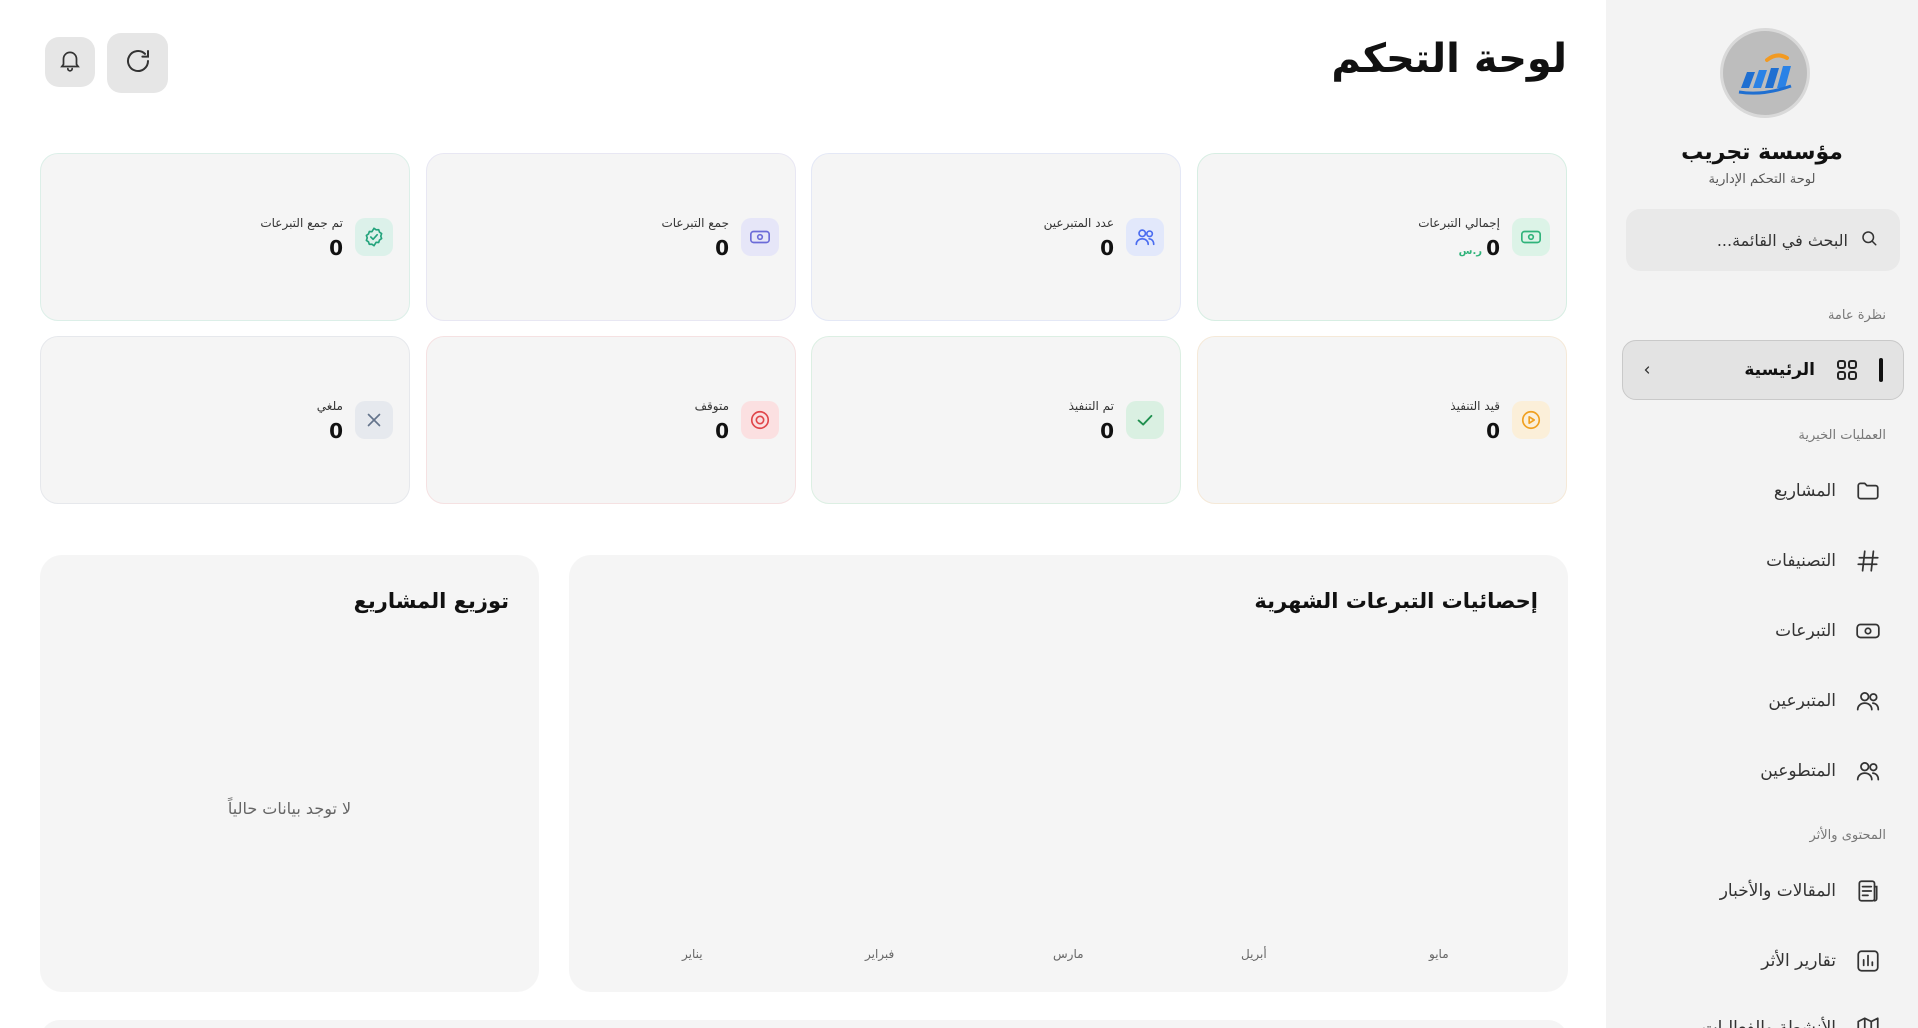 The width and height of the screenshot is (1918, 1028). Describe the element at coordinates (289, 773) in the screenshot. I see `projects-distribution-panel: توزيع المشاريع لا توجد بيانات حالياً` at that location.